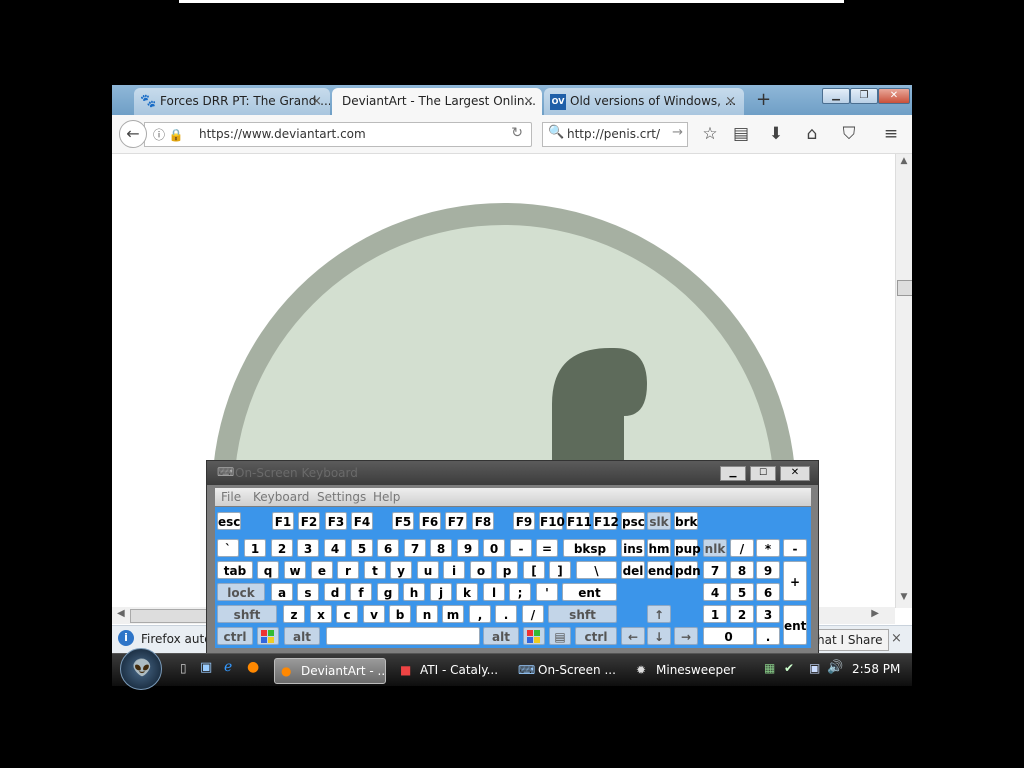 This screenshot has width=1024, height=768. What do you see at coordinates (441, 548) in the screenshot?
I see `key-8: 8` at bounding box center [441, 548].